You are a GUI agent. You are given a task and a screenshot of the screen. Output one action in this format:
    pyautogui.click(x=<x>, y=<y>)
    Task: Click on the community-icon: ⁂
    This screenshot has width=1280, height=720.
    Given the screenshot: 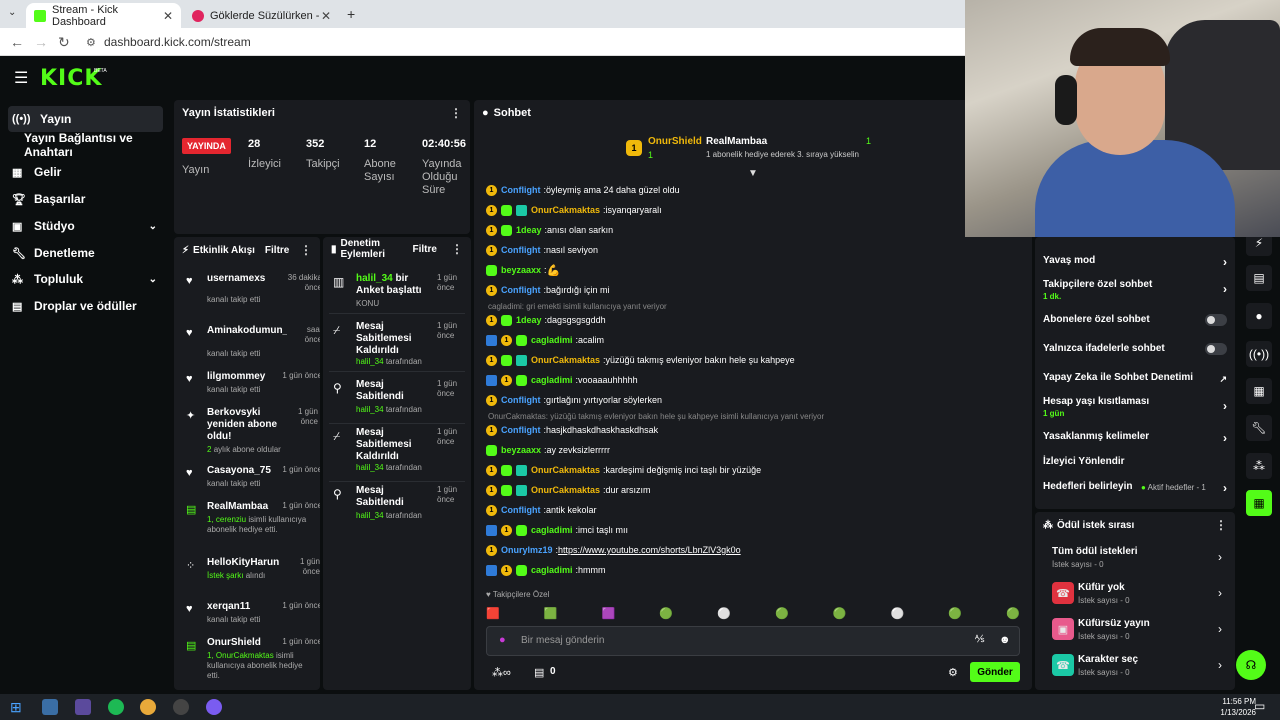 What is the action you would take?
    pyautogui.click(x=1259, y=466)
    